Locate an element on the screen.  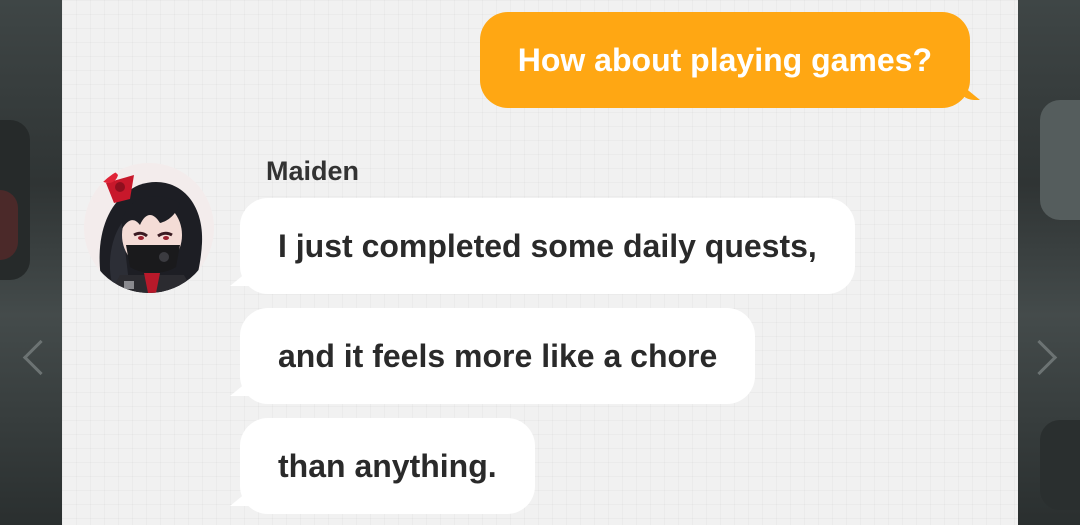
game-background-right is located at coordinates (1049, 262).